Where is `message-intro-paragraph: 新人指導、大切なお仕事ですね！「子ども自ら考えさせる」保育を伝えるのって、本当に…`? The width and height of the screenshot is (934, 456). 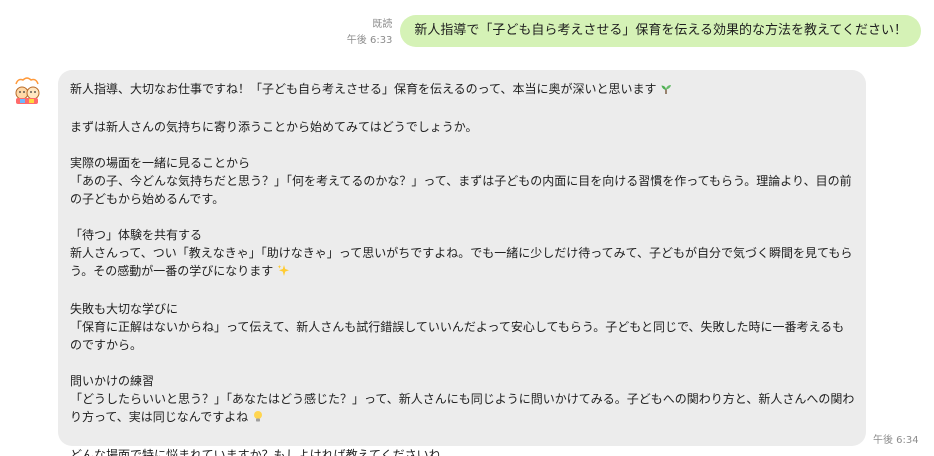 message-intro-paragraph: 新人指導、大切なお仕事ですね！「子ども自ら考えさせる」保育を伝えるのって、本当に… is located at coordinates (463, 90).